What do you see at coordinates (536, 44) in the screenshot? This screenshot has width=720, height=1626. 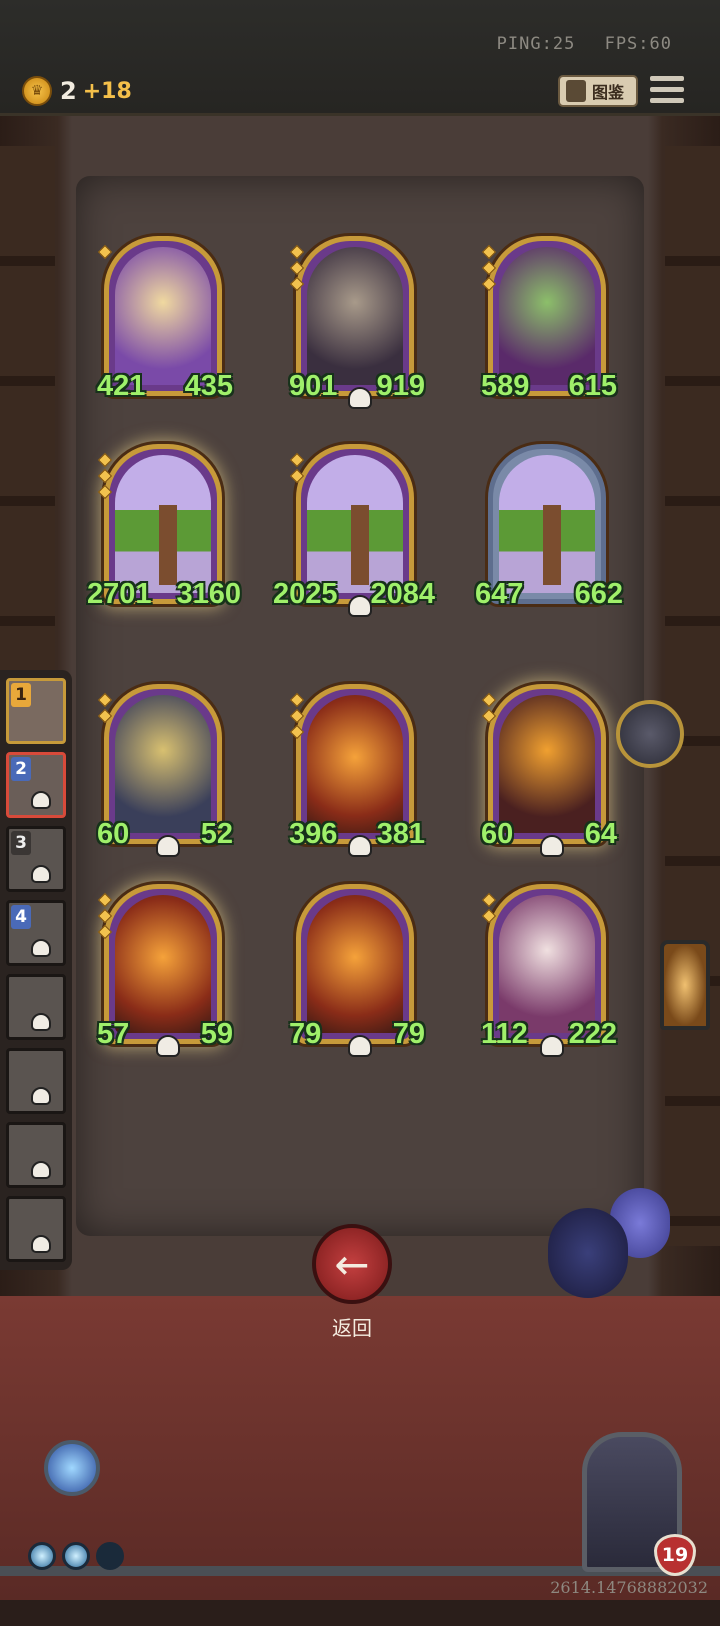 I see `ping-readout: PING:25` at bounding box center [536, 44].